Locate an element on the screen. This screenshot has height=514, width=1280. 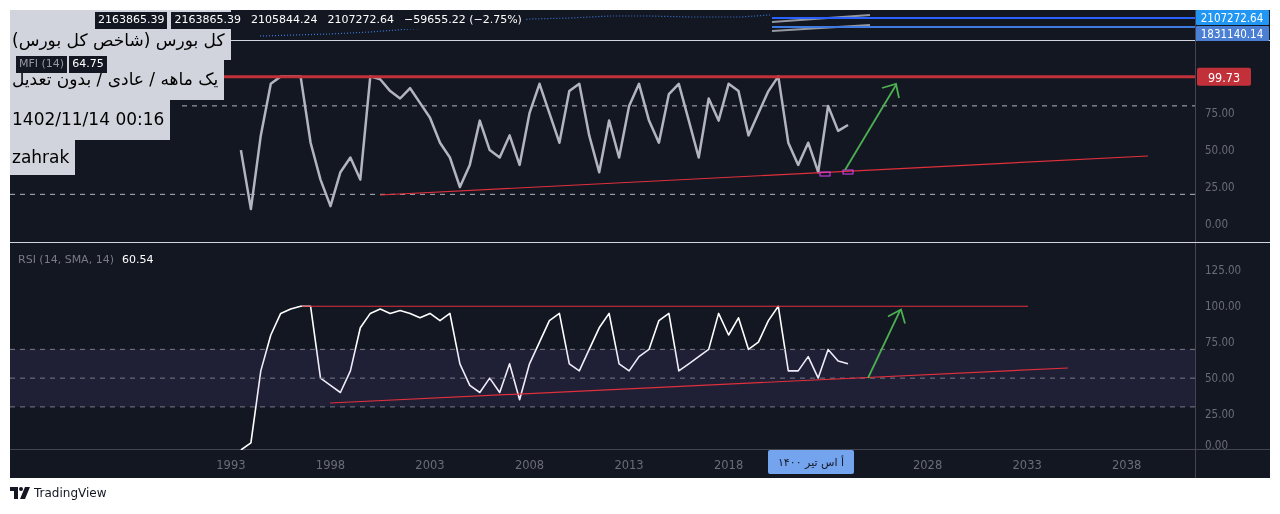
indicator-value: 60.54 is located at coordinates (137, 259).